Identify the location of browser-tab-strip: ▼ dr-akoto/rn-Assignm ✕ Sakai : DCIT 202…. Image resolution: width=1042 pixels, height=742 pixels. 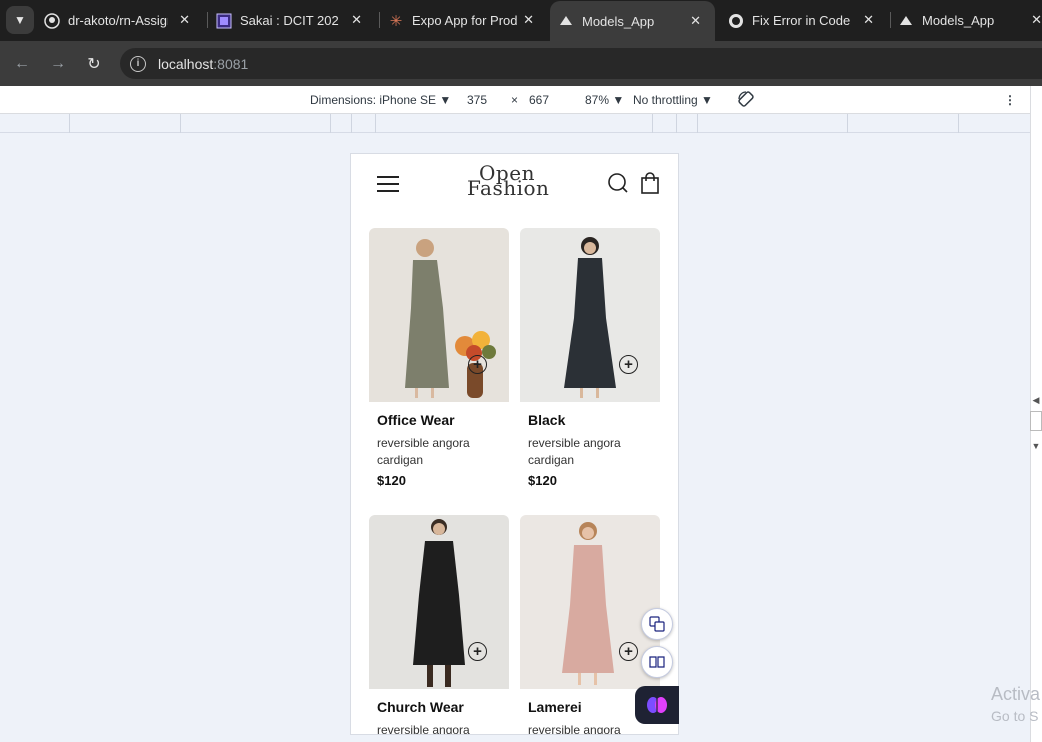
(521, 20).